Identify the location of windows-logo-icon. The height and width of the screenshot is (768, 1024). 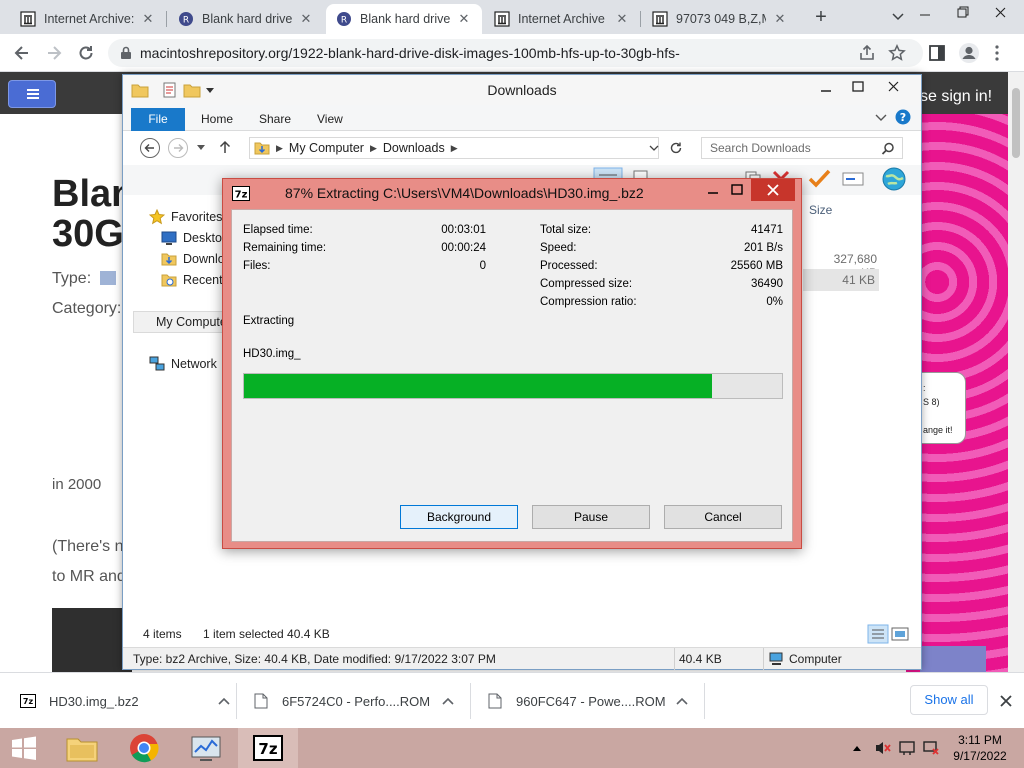
(24, 748).